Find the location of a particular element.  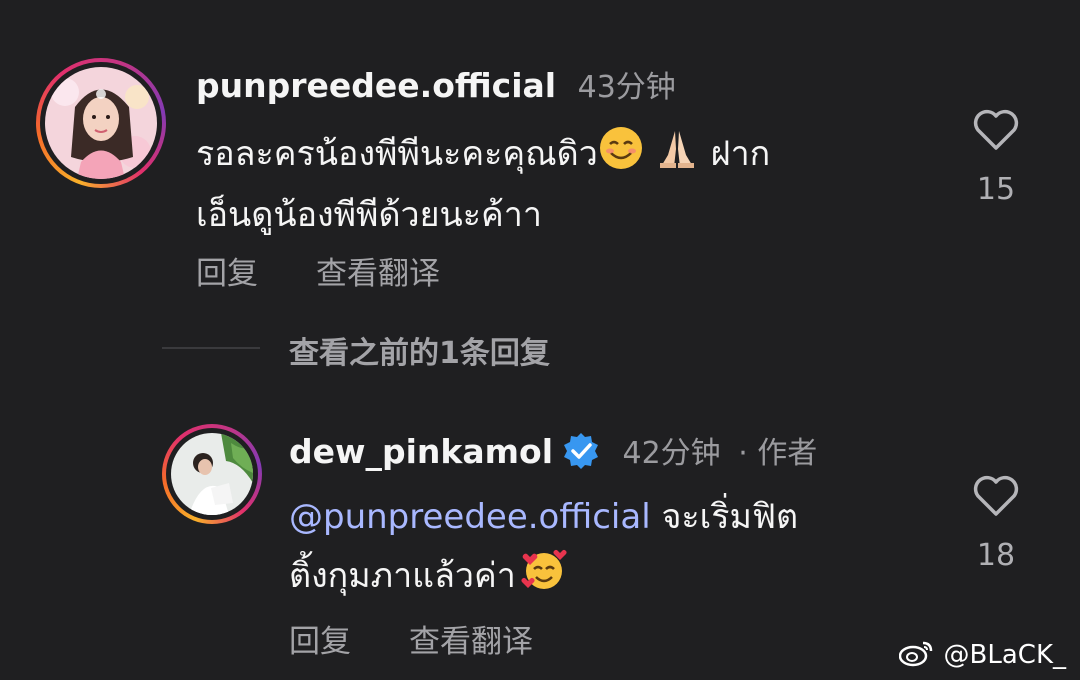

watermark: @BLaCK_ is located at coordinates (982, 654).